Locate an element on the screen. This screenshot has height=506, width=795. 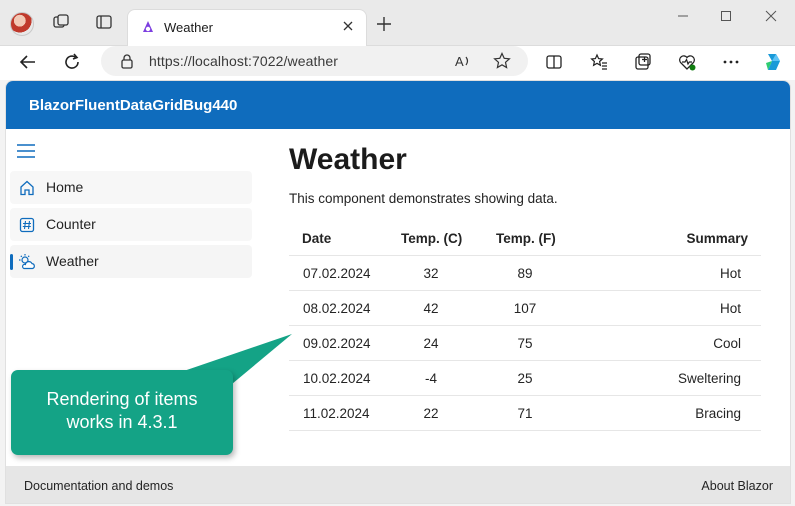
nav-item-home: Home is located at coordinates (131, 187).